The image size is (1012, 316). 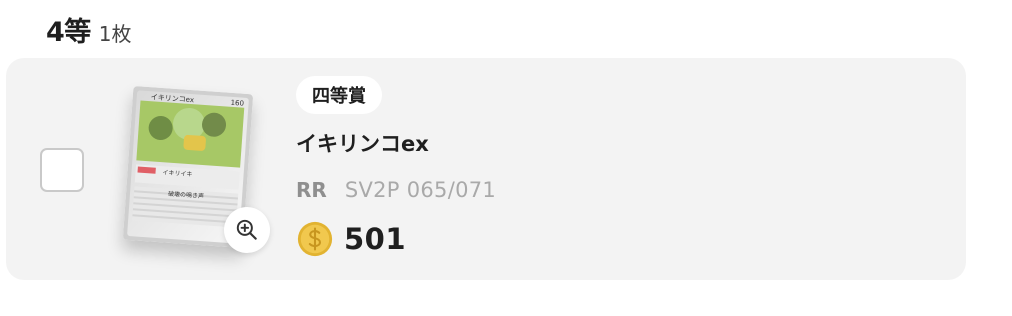 I want to click on zoom-in-icon, so click(x=246, y=229).